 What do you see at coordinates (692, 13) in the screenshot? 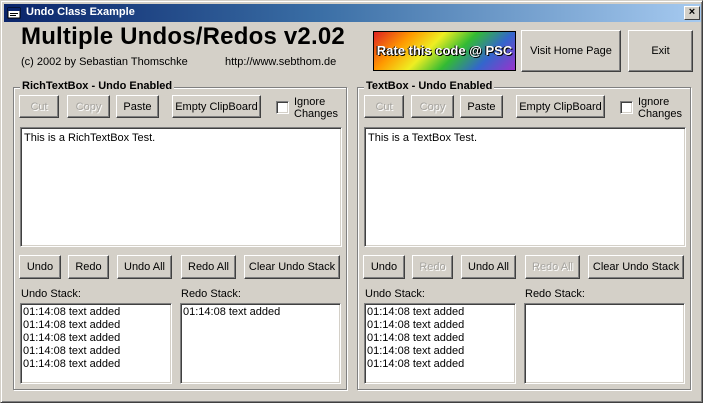
I see `close-button: ×` at bounding box center [692, 13].